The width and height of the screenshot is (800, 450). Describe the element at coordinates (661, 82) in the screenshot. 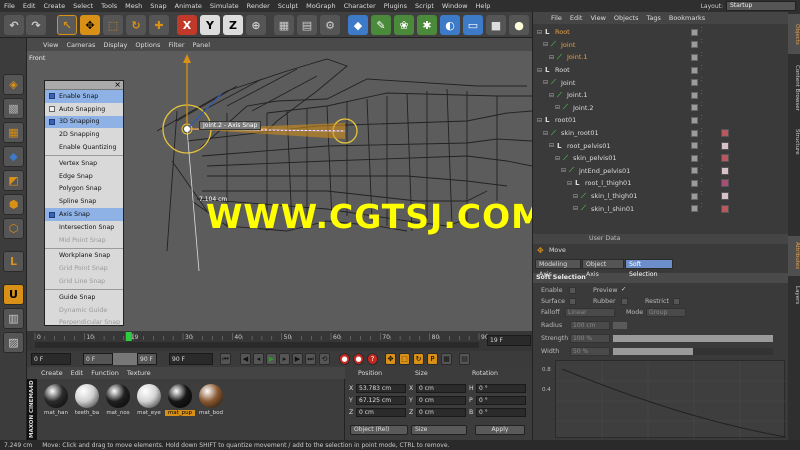

I see `object-row: ⊟ ⟋ Joint ⁚` at that location.